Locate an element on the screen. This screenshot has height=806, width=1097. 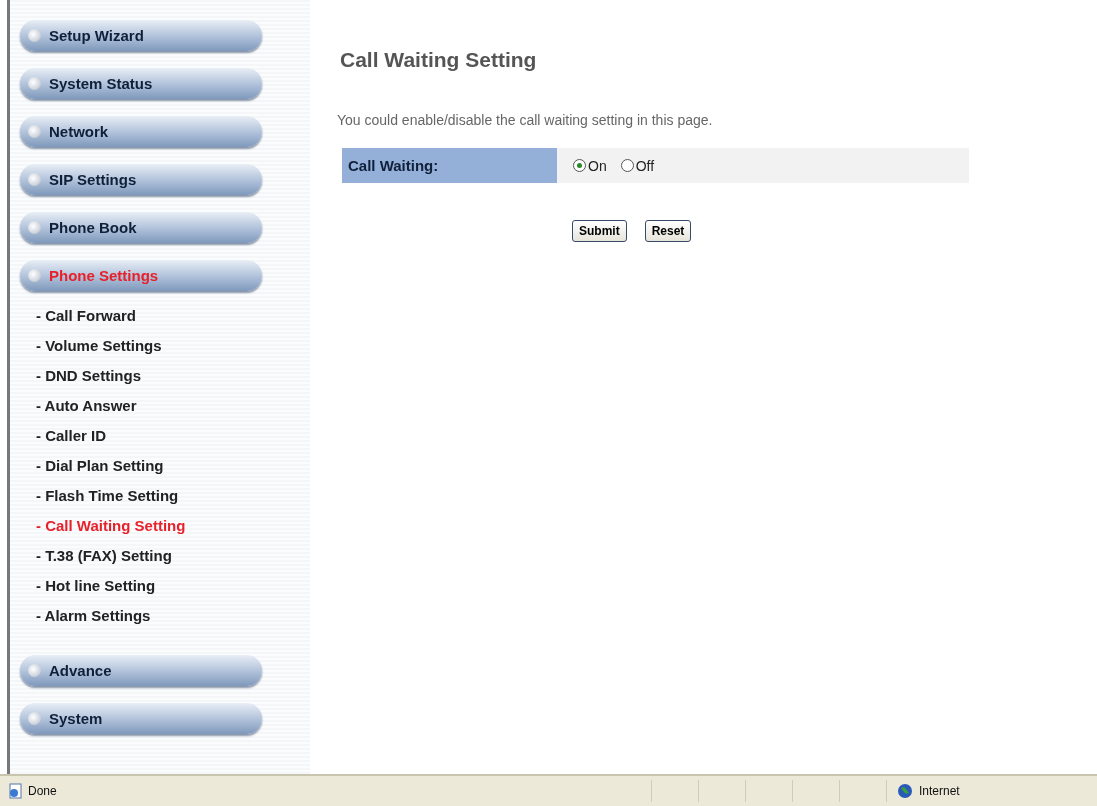
page-description: You could enable/disable the call waiting setting in this page. is located at coordinates (525, 120).